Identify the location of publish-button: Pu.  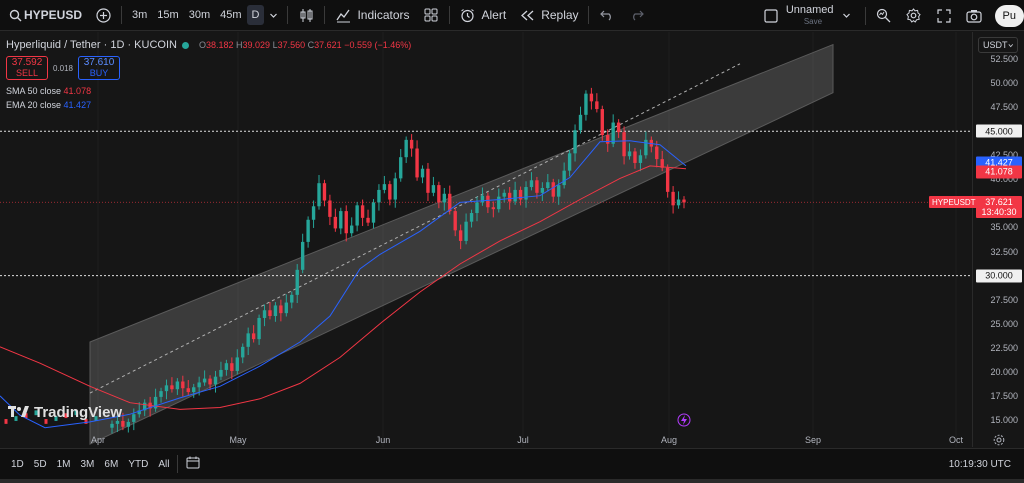
(1006, 15).